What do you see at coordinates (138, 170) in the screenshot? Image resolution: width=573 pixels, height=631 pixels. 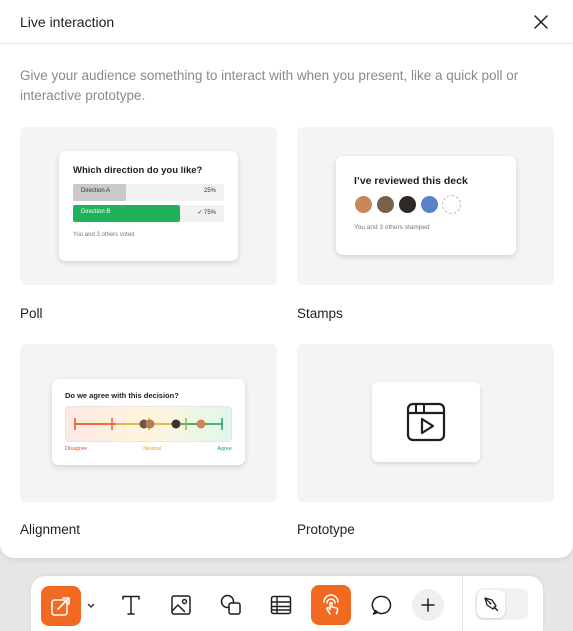 I see `poll-question: Which direction do you like?` at bounding box center [138, 170].